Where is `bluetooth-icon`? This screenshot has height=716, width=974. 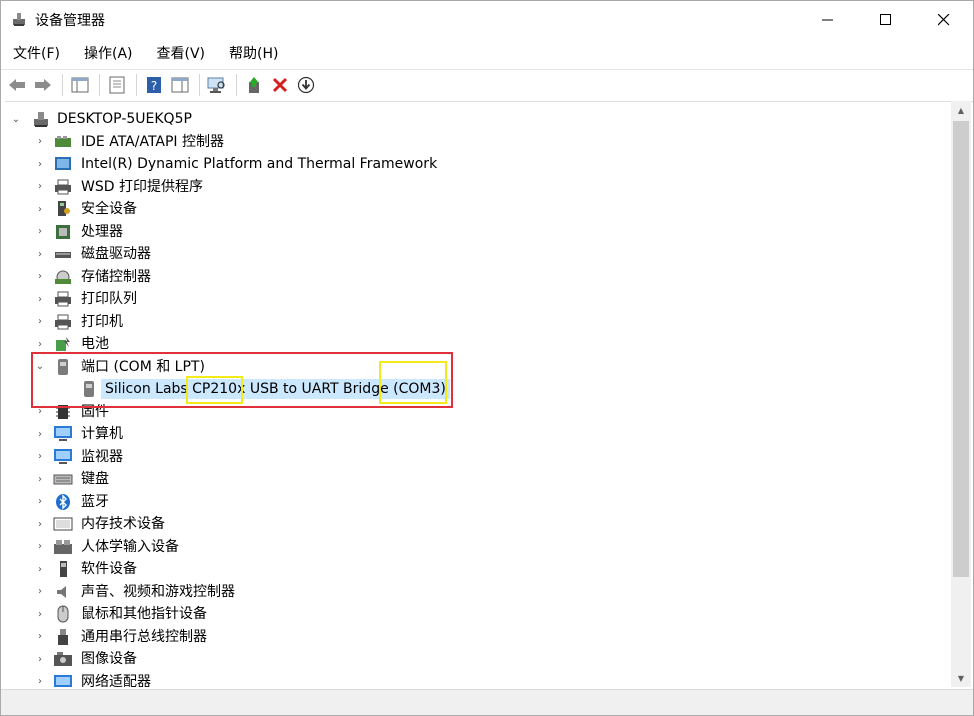 bluetooth-icon is located at coordinates (63, 502).